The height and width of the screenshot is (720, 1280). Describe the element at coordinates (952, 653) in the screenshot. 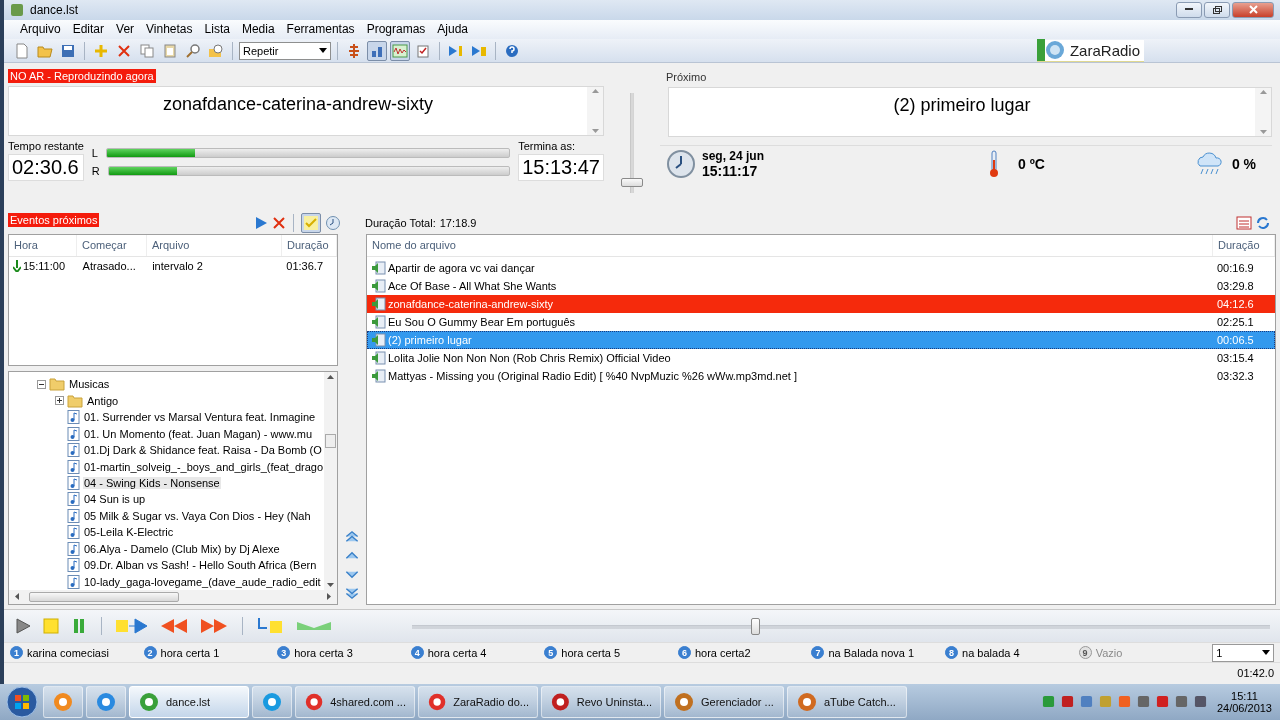

I see `hotkey-number: 8` at that location.